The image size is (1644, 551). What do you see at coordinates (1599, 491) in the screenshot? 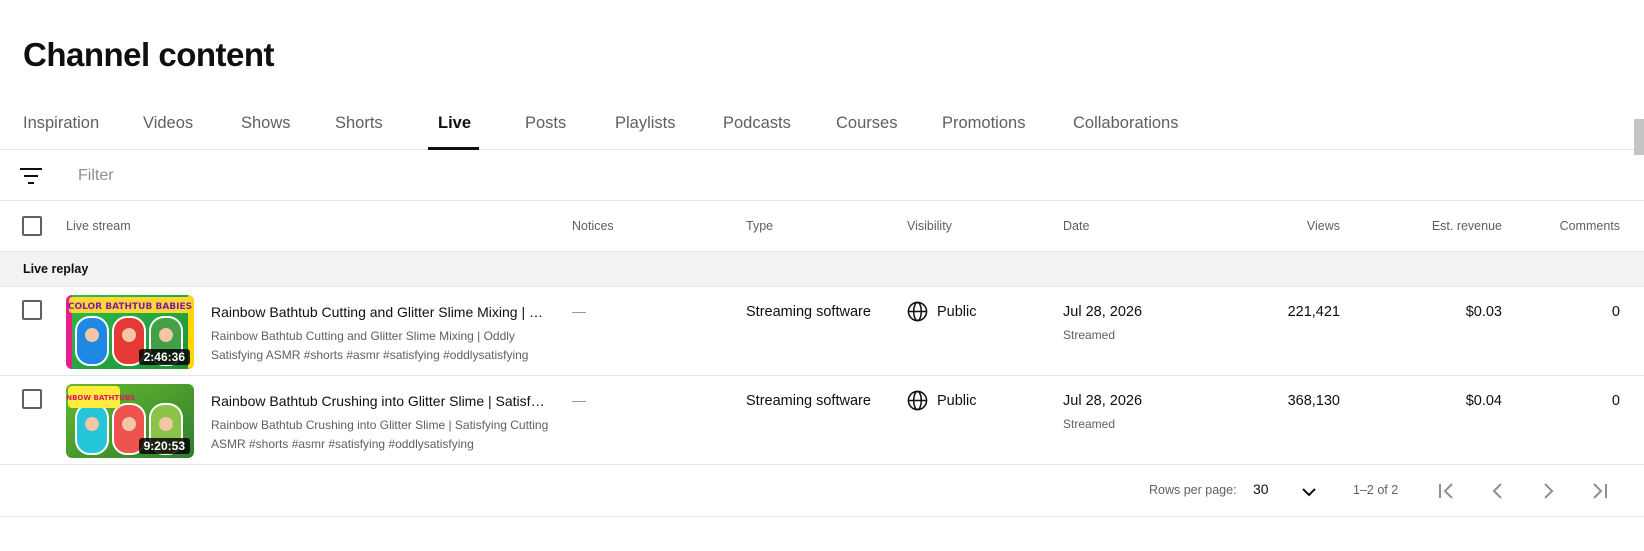
I see `last-page-icon` at bounding box center [1599, 491].